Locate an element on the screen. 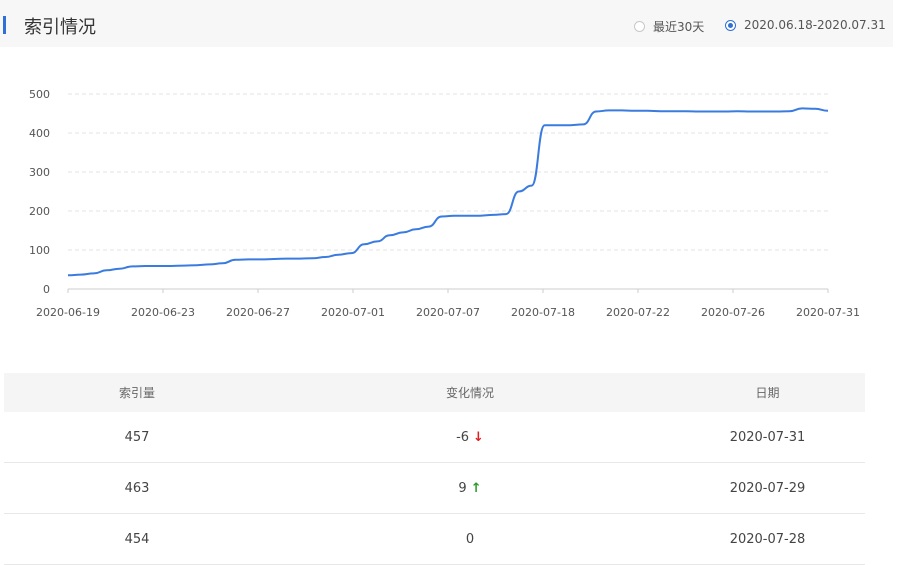 The image size is (900, 565). radio-icon-30days is located at coordinates (639, 26).